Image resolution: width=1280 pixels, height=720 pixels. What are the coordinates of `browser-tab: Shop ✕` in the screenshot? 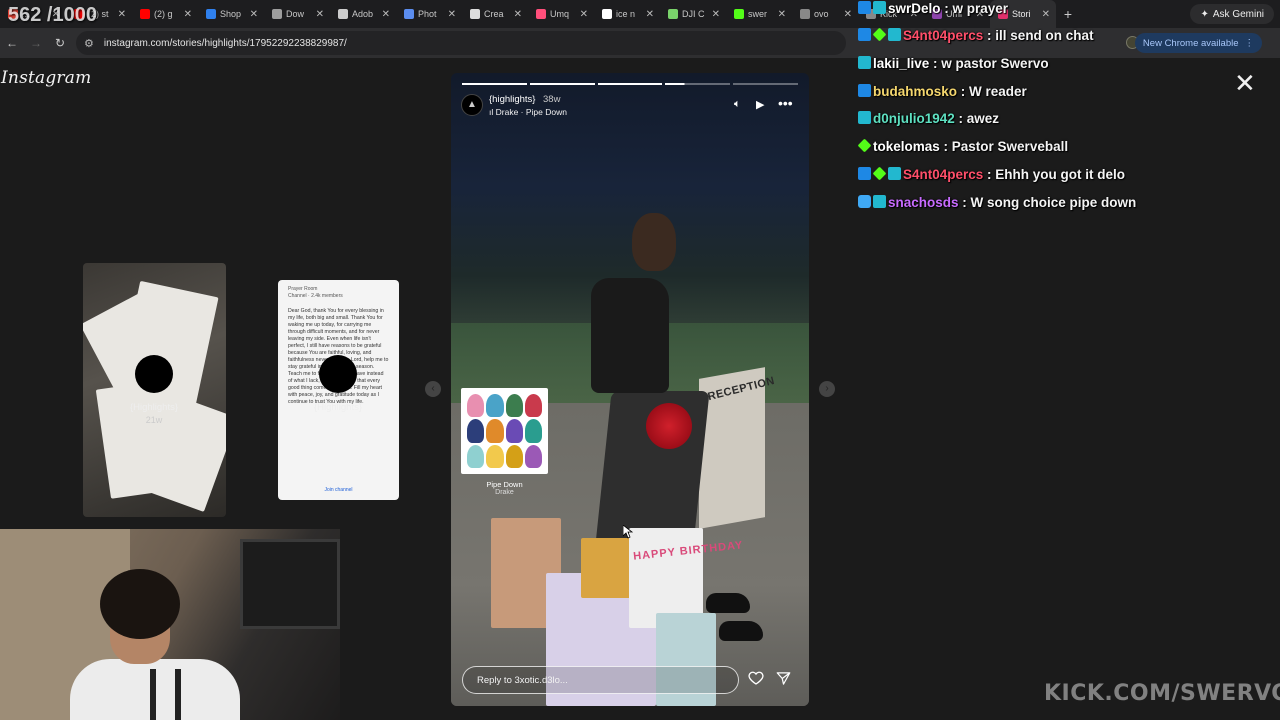 It's located at (231, 14).